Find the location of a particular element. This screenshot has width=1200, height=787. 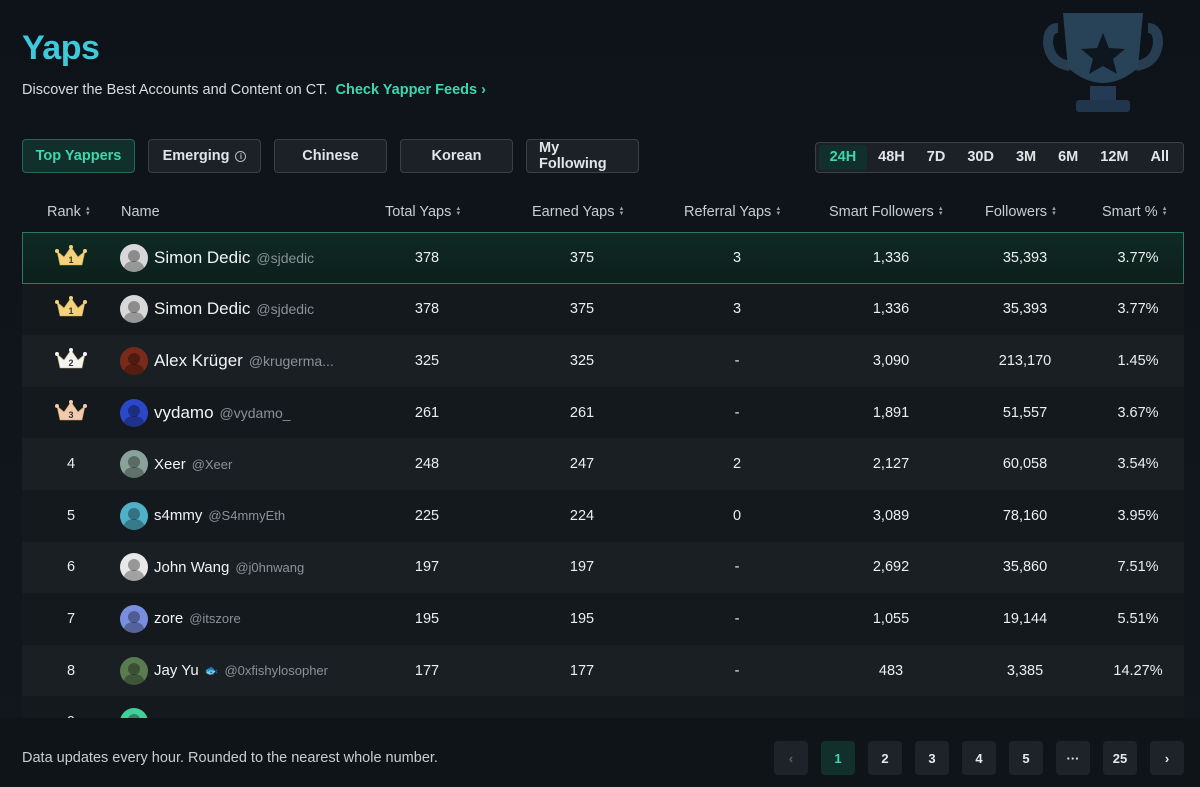

period-30d: 30D is located at coordinates (980, 157).